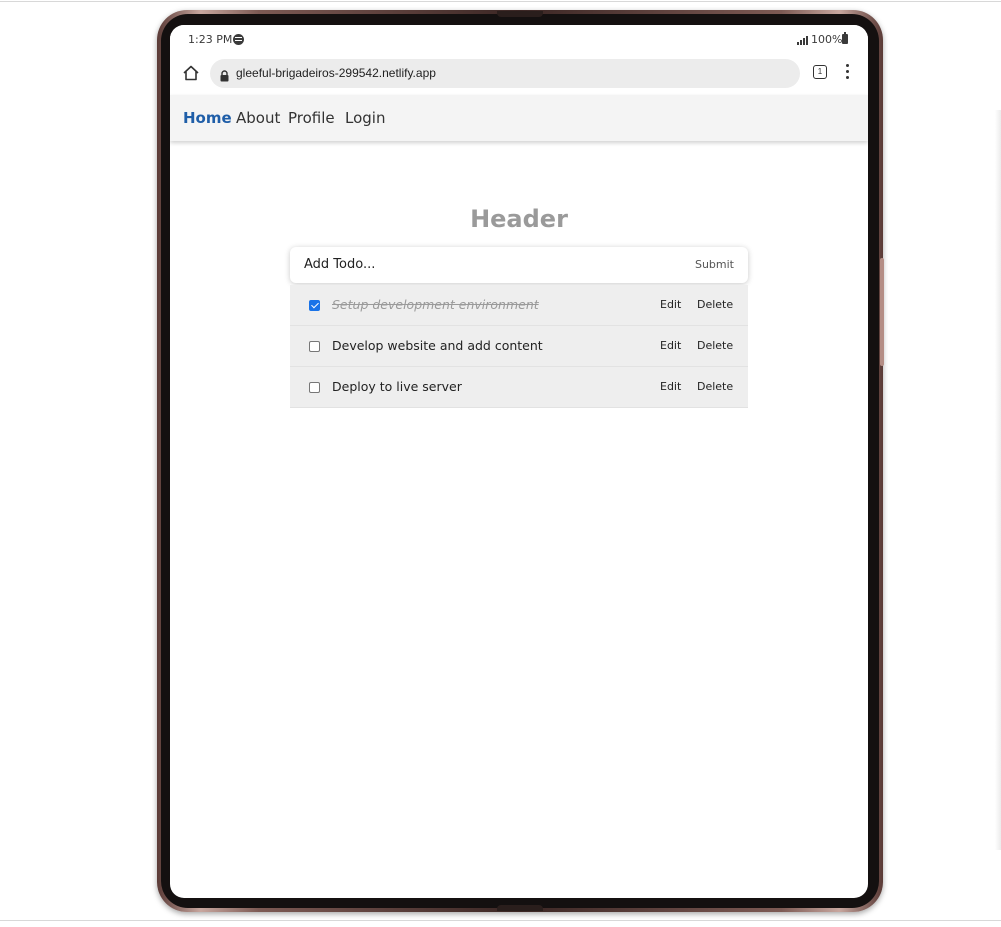 Image resolution: width=1001 pixels, height=927 pixels. Describe the element at coordinates (500, 920) in the screenshot. I see `page-bottom-border` at that location.